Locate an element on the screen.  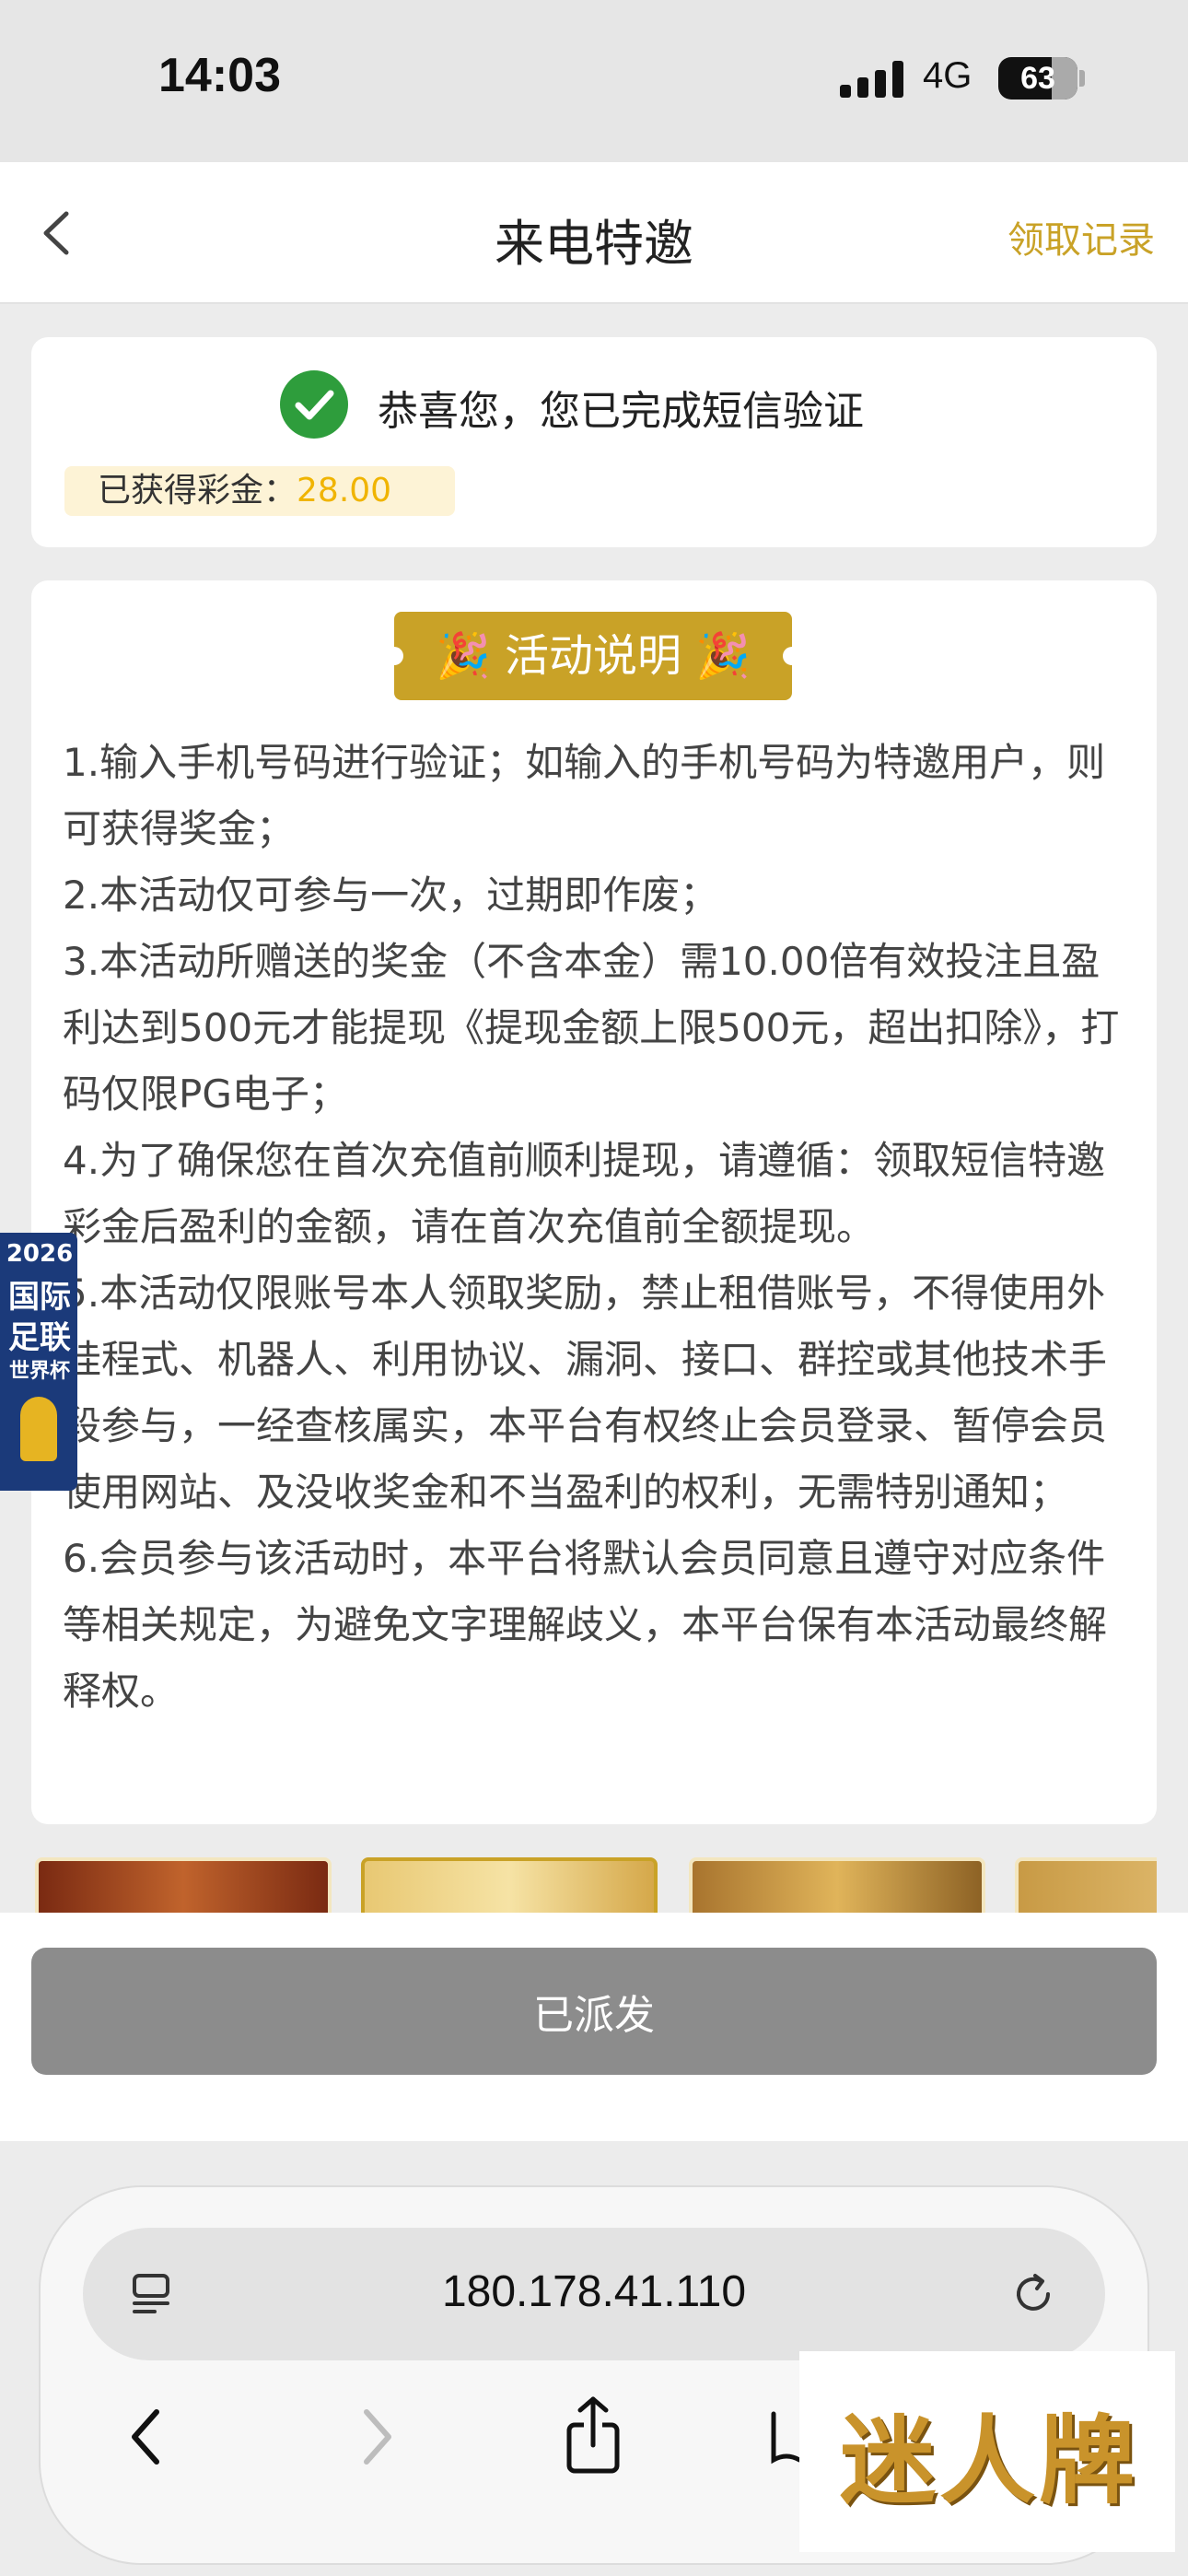
address-bar: 180.178.41.110 is located at coordinates (594, 2294).